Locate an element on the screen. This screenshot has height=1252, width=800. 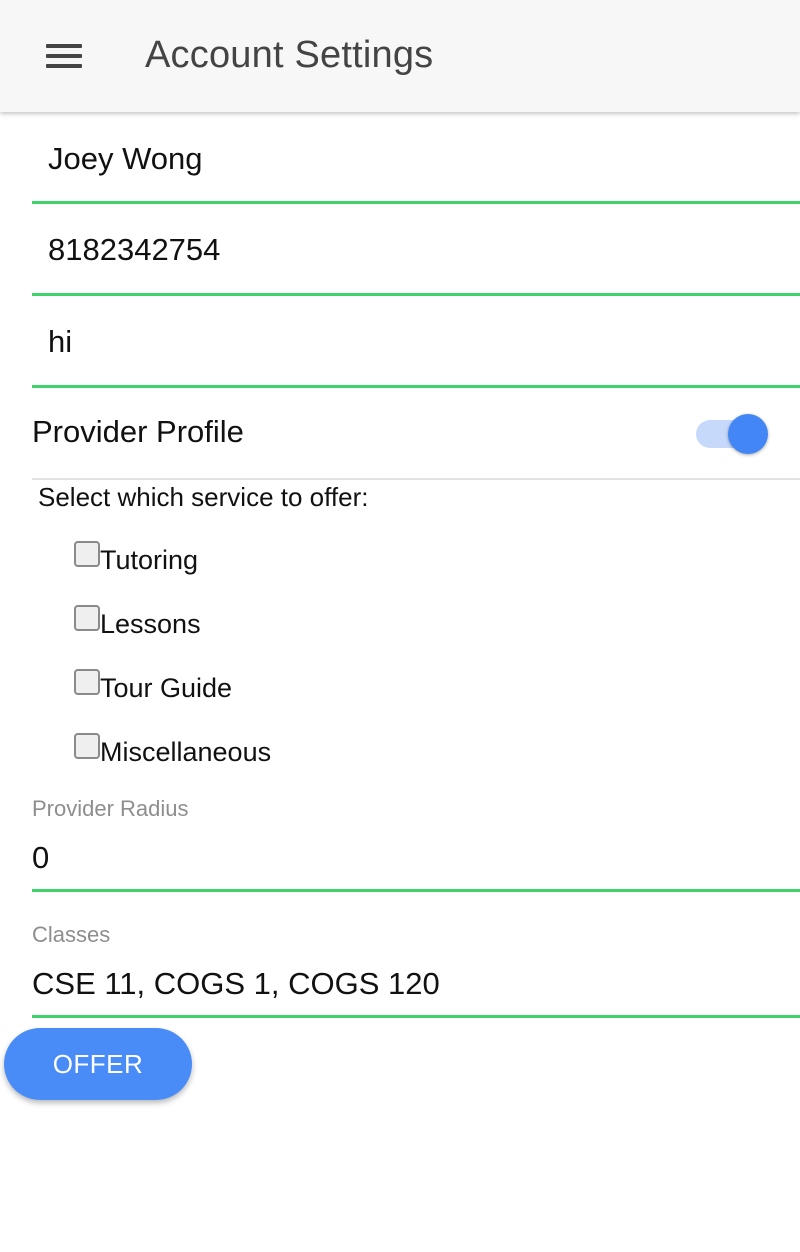
tutoring-checkbox is located at coordinates (87, 554).